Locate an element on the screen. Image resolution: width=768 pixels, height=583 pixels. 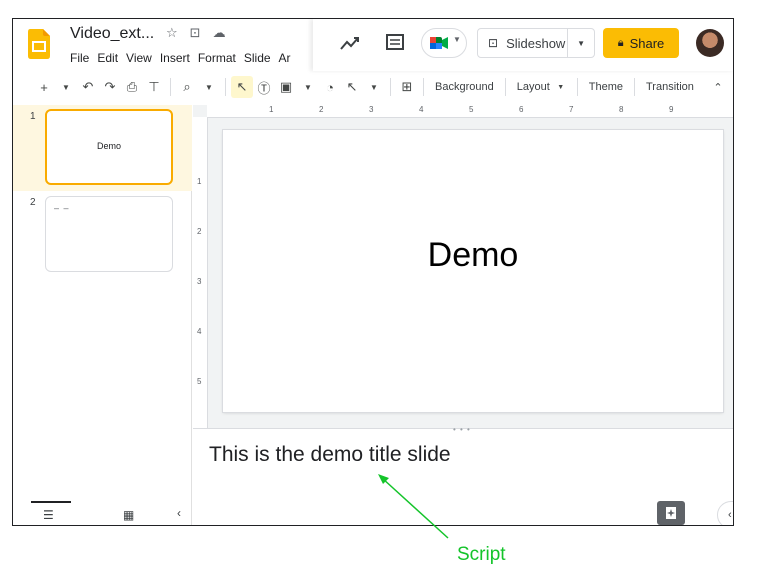
annotation-label: Script is located at coordinates (481, 554).